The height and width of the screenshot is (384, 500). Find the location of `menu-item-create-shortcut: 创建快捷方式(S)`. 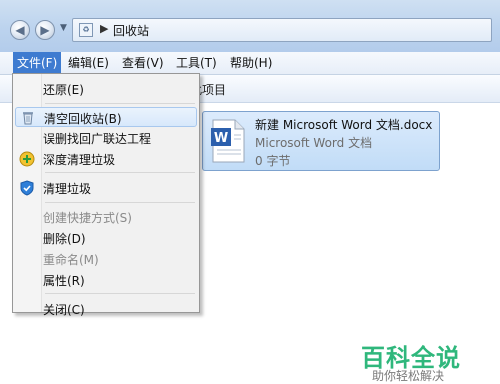

menu-item-create-shortcut: 创建快捷方式(S) is located at coordinates (106, 217).